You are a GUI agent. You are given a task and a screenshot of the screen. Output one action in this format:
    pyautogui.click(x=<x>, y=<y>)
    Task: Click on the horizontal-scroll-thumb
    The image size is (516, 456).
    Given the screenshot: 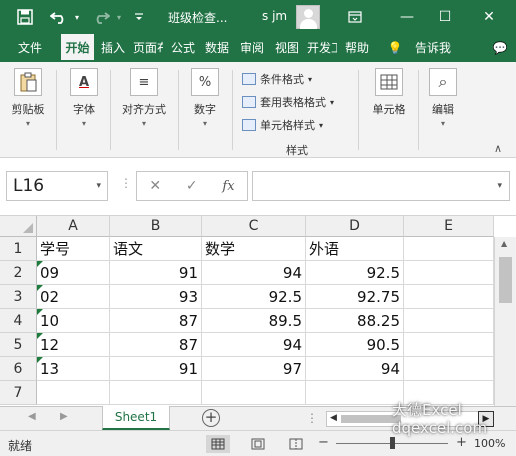 What is the action you would take?
    pyautogui.click(x=371, y=419)
    